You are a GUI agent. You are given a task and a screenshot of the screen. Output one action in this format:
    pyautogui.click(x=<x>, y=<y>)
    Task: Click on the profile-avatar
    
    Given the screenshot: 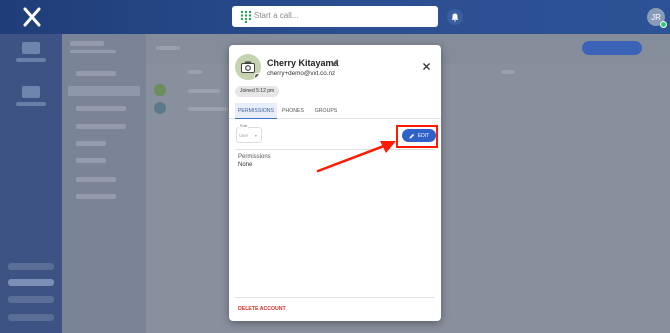 What is the action you would take?
    pyautogui.click(x=248, y=67)
    